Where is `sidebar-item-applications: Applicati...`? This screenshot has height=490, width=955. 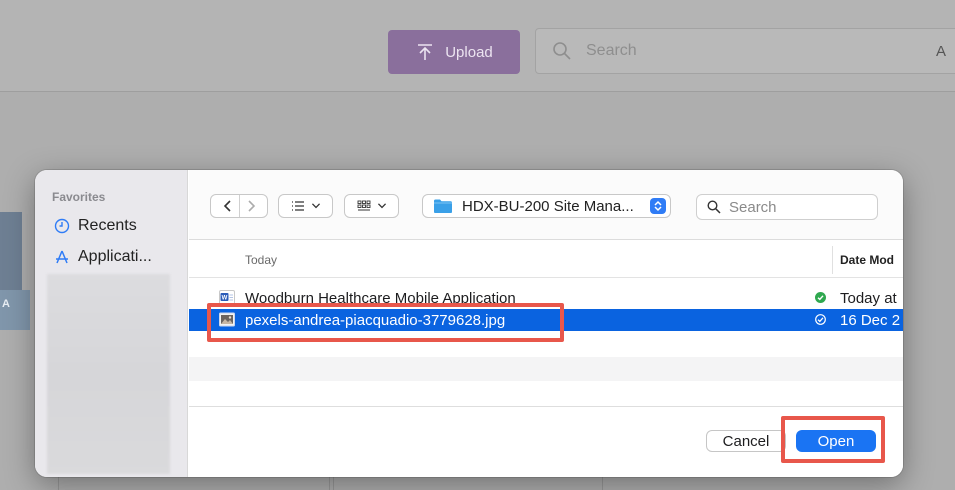
sidebar-item-applications: Applicati... is located at coordinates (103, 257).